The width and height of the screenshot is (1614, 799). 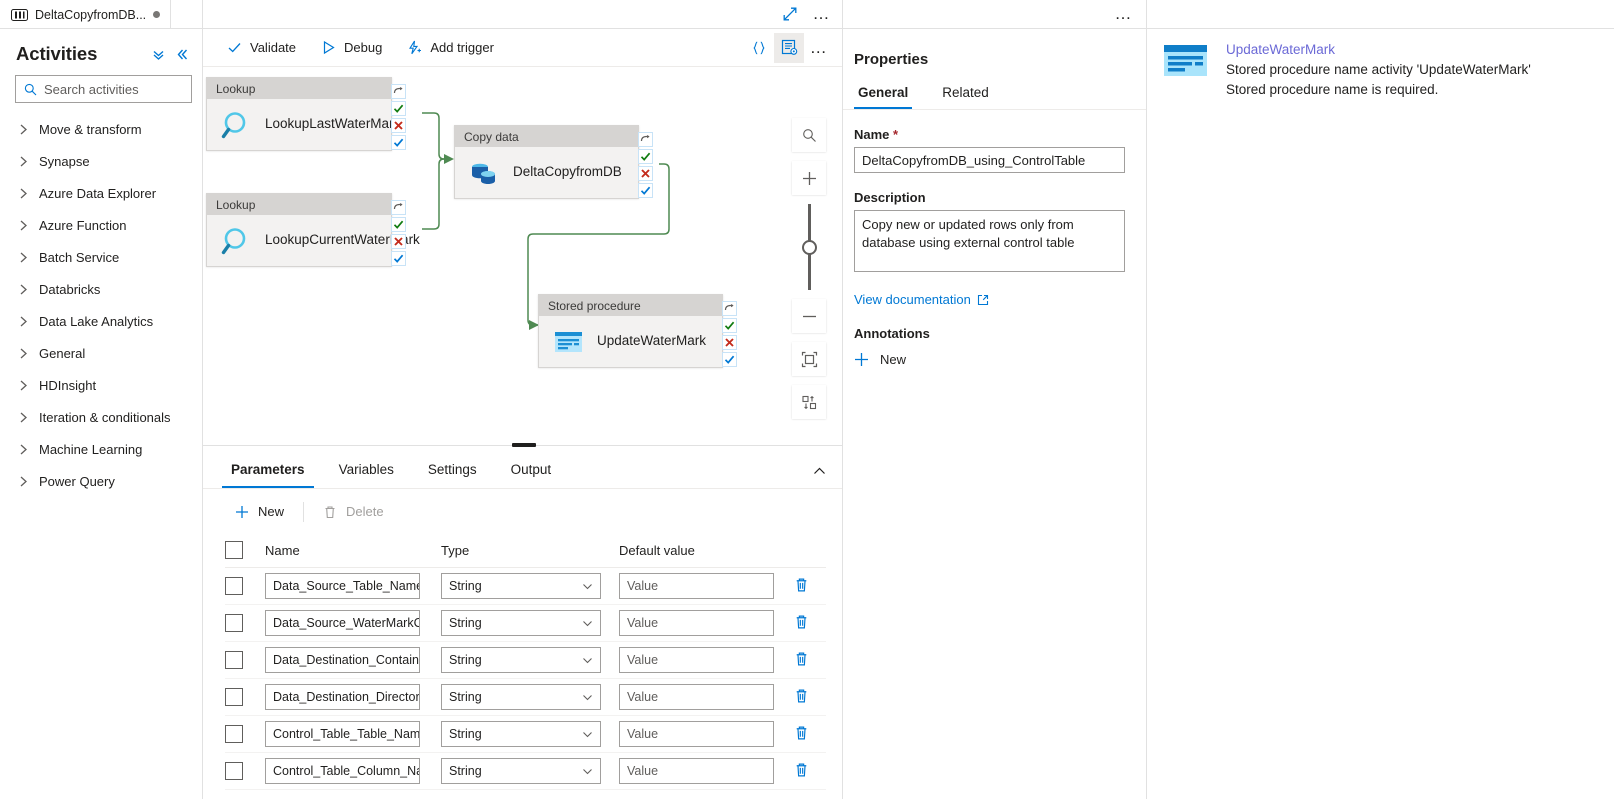 What do you see at coordinates (531, 475) in the screenshot?
I see `tab-output: Output` at bounding box center [531, 475].